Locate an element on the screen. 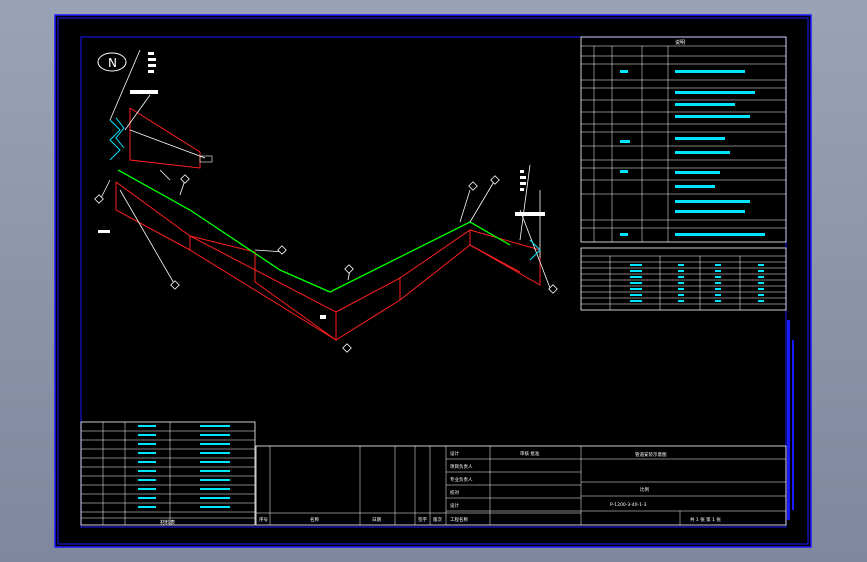  tb-drawing-name: 管道安装示意图 is located at coordinates (651, 454).